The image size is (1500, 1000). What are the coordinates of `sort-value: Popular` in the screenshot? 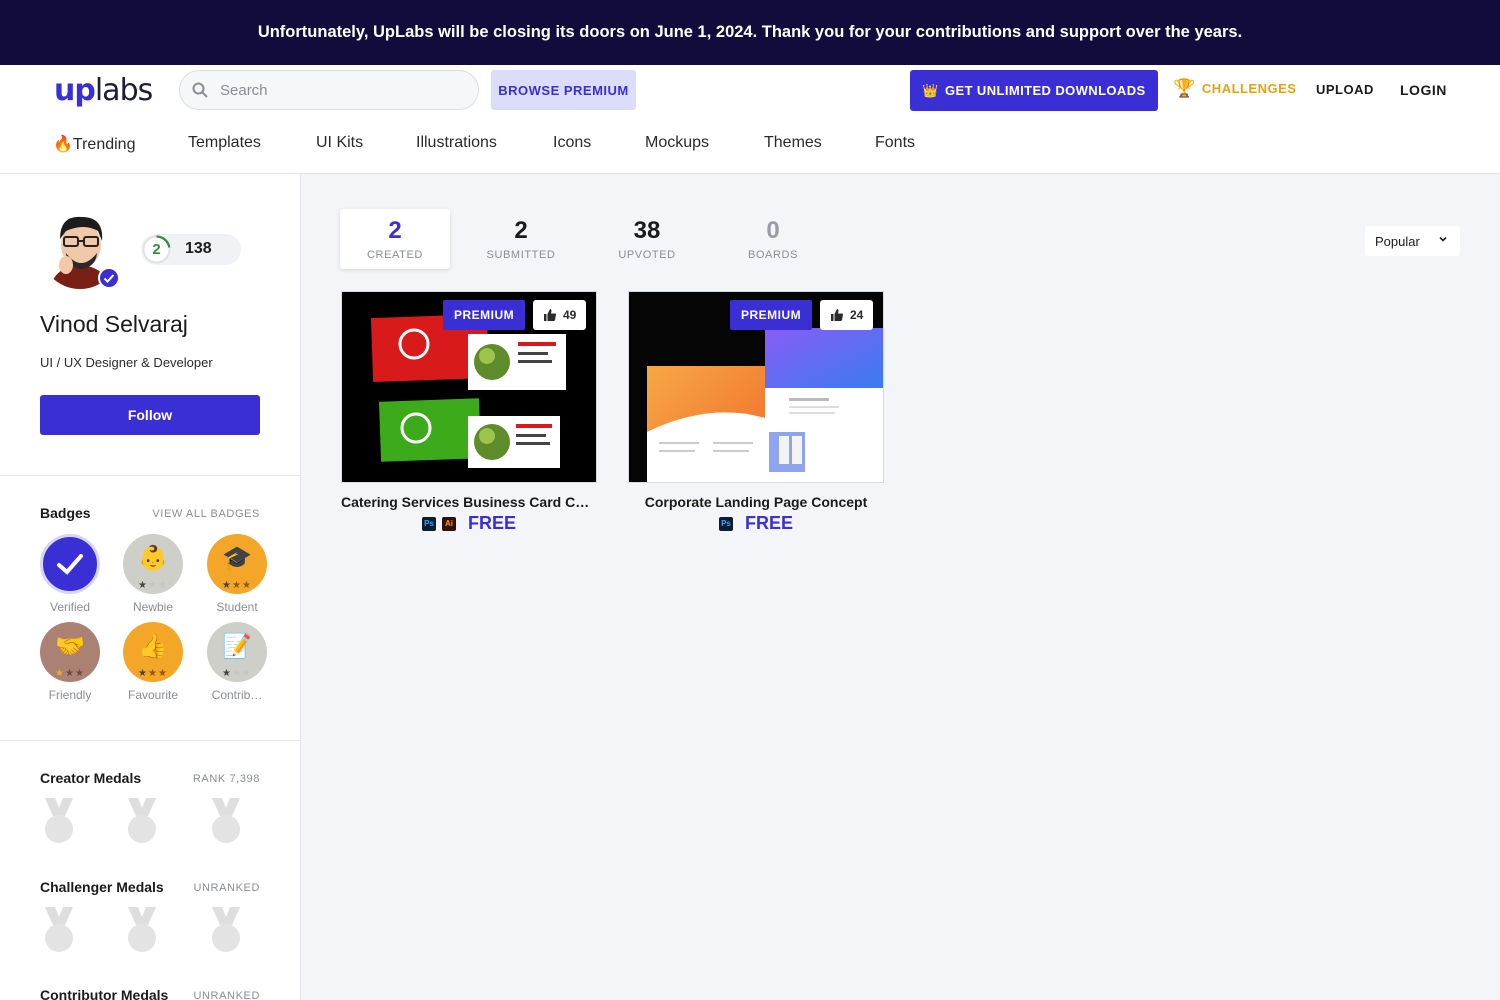 It's located at (1397, 241).